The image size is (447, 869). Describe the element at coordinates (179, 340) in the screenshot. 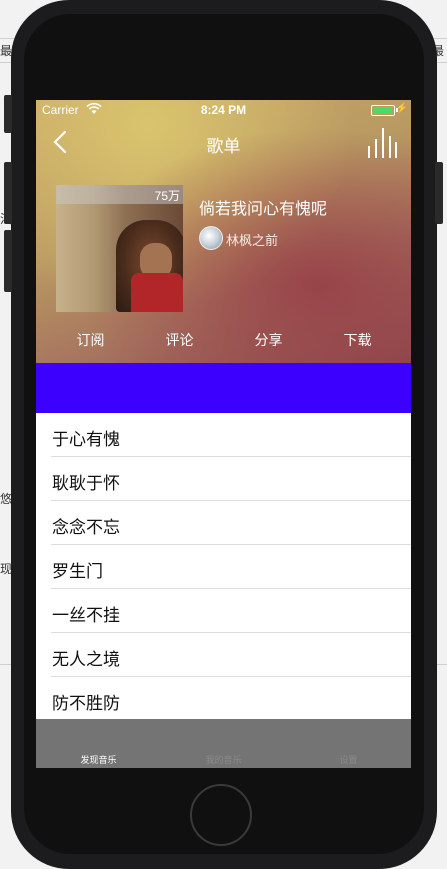

I see `comment-button: 评论` at that location.